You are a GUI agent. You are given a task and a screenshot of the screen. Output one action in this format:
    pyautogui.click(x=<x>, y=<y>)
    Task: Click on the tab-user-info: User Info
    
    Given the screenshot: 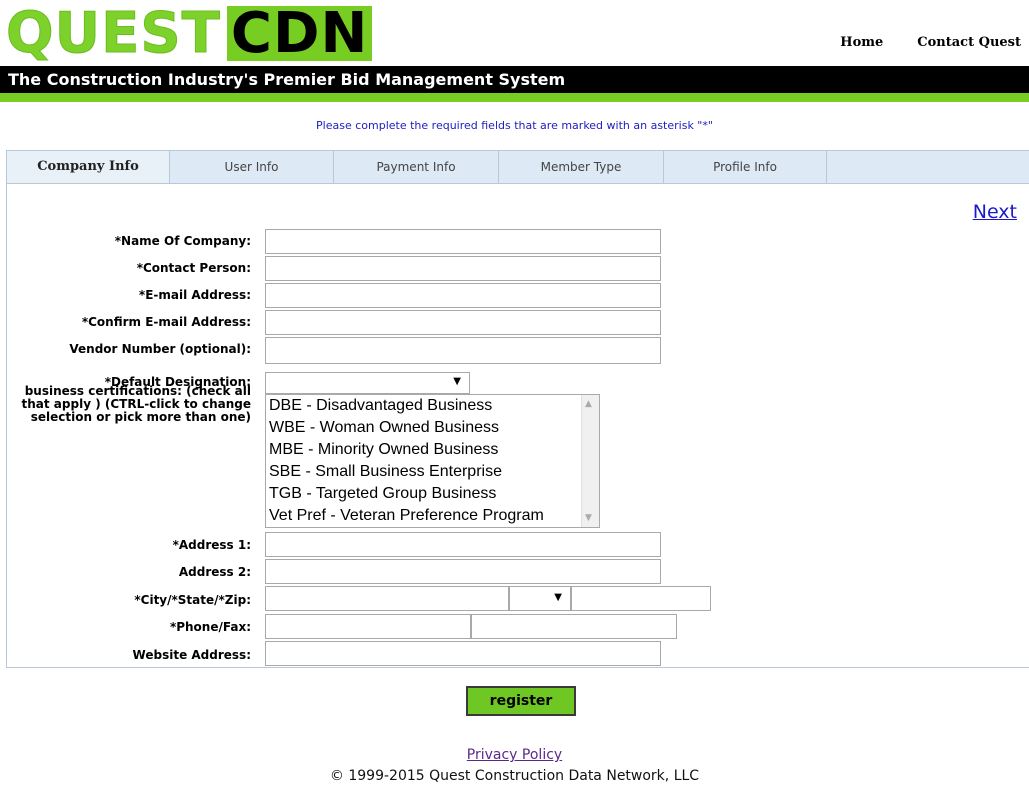 What is the action you would take?
    pyautogui.click(x=252, y=167)
    